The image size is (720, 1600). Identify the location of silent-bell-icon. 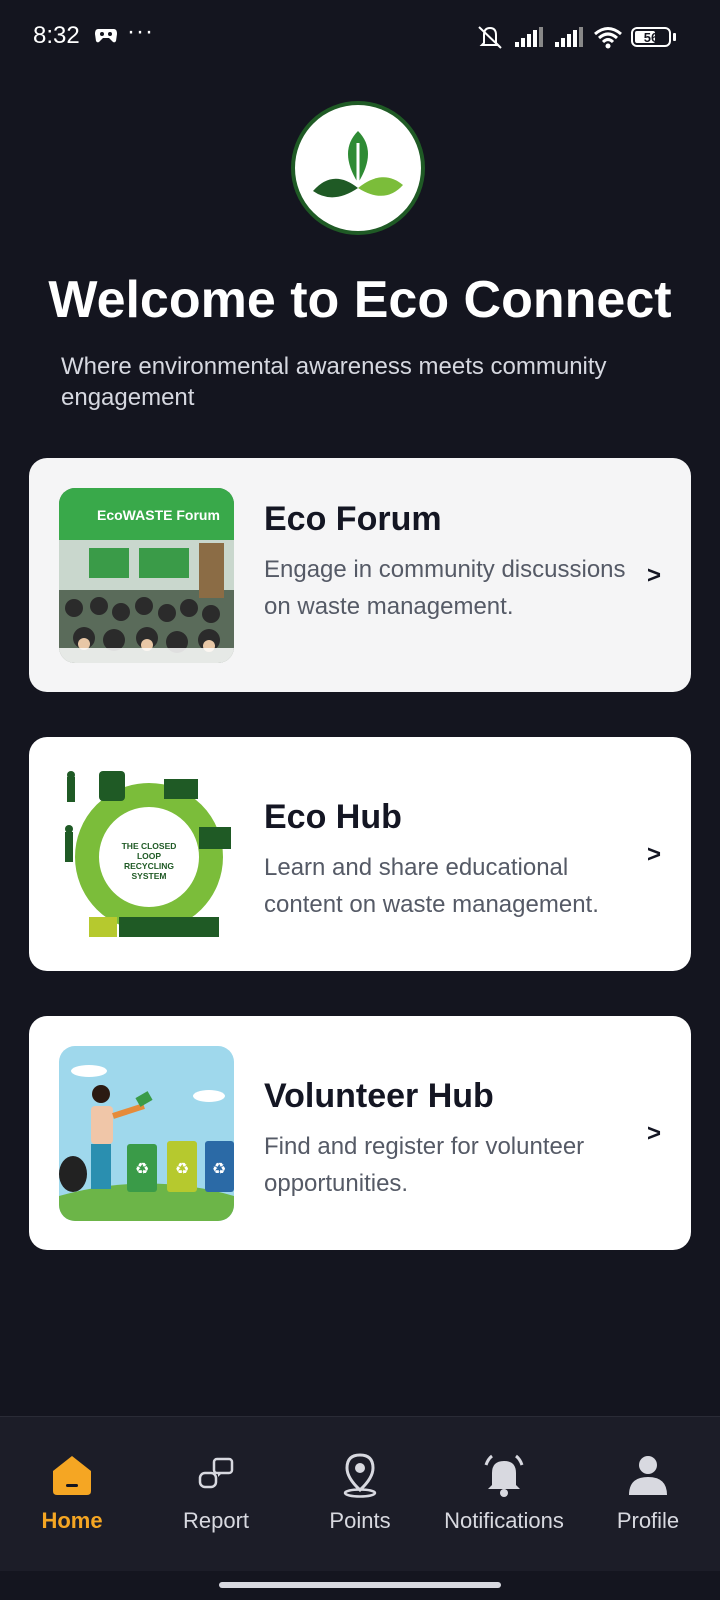
(490, 37).